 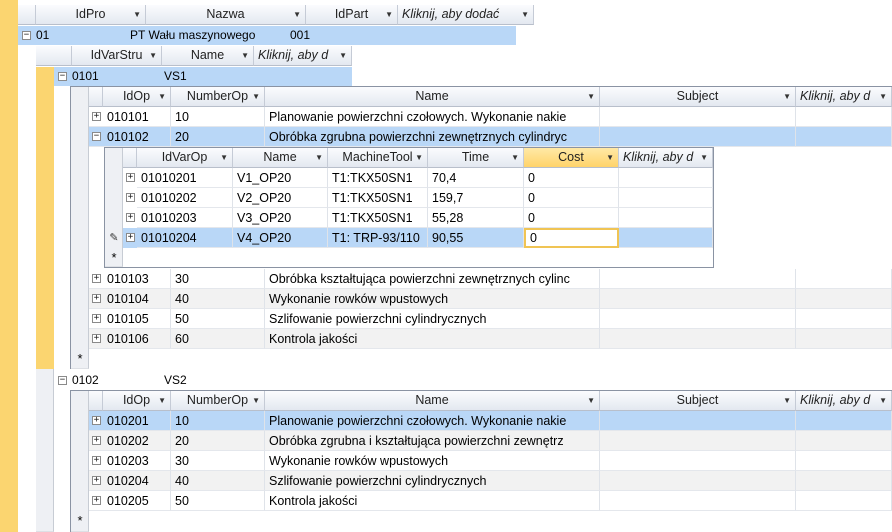 I want to click on col-header-add-field: Kliknij, aby dodać ▼, so click(x=466, y=15).